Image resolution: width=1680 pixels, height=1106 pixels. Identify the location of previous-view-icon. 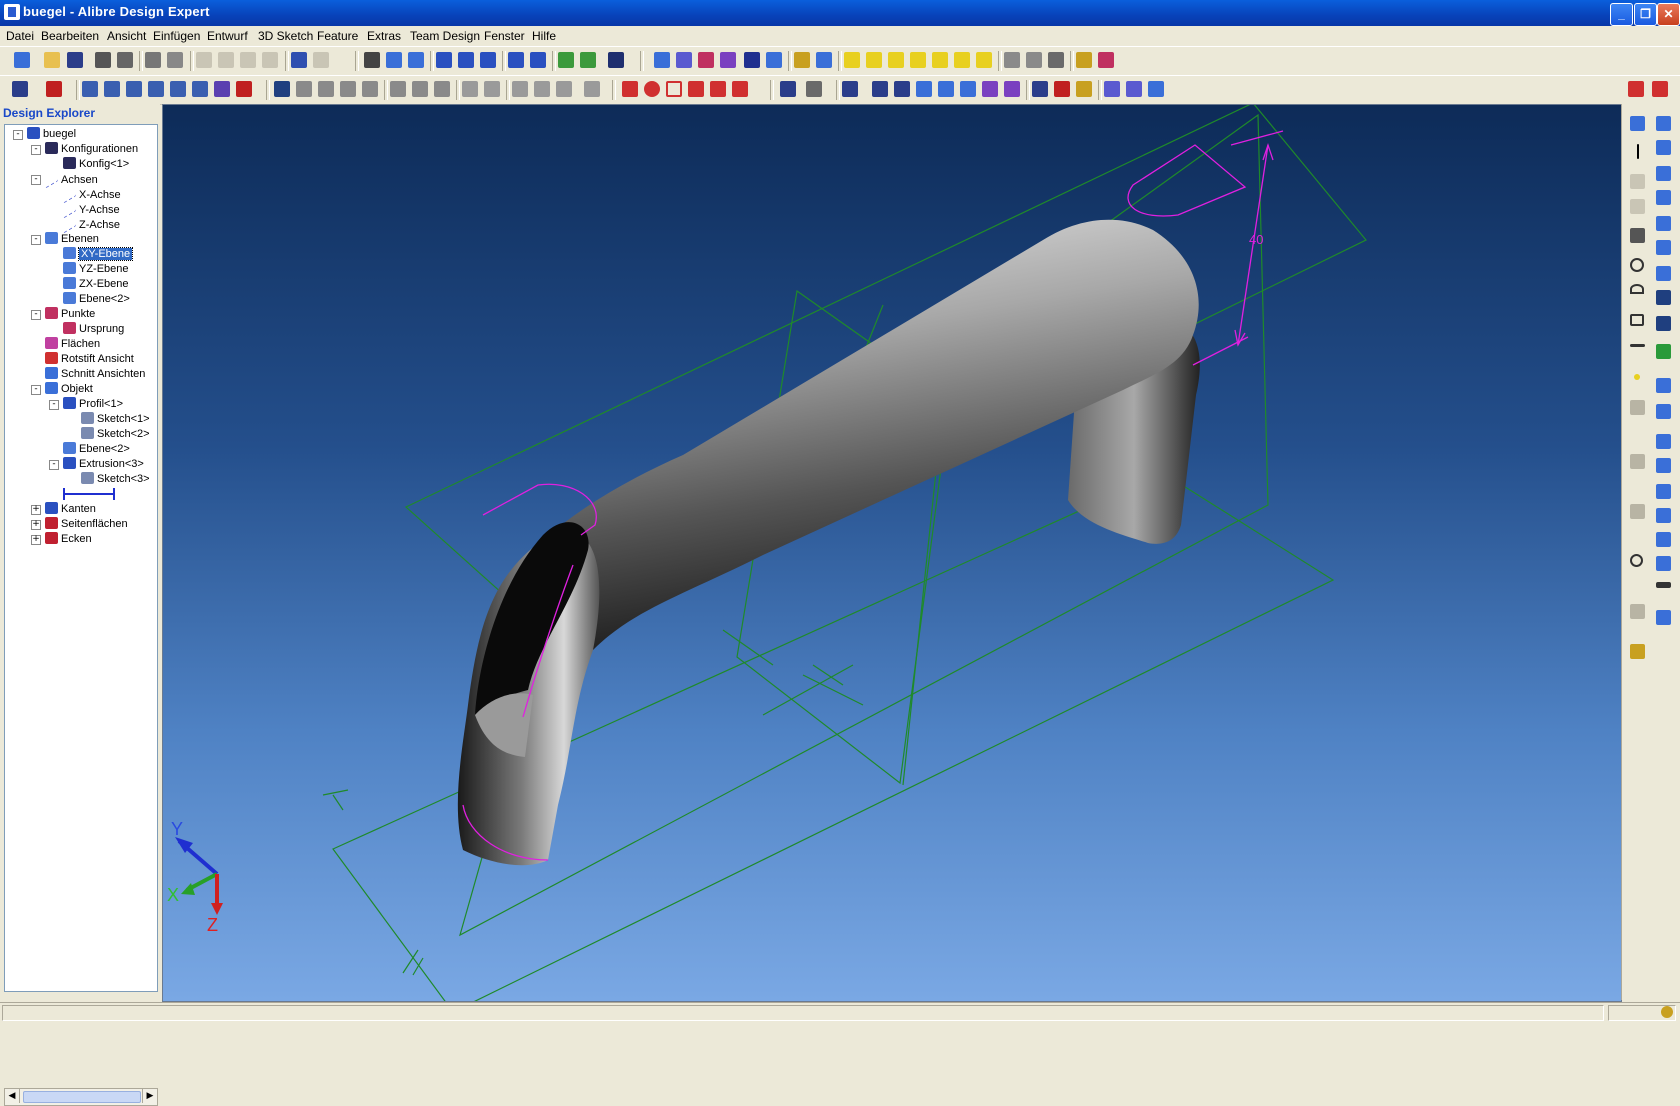
(516, 60).